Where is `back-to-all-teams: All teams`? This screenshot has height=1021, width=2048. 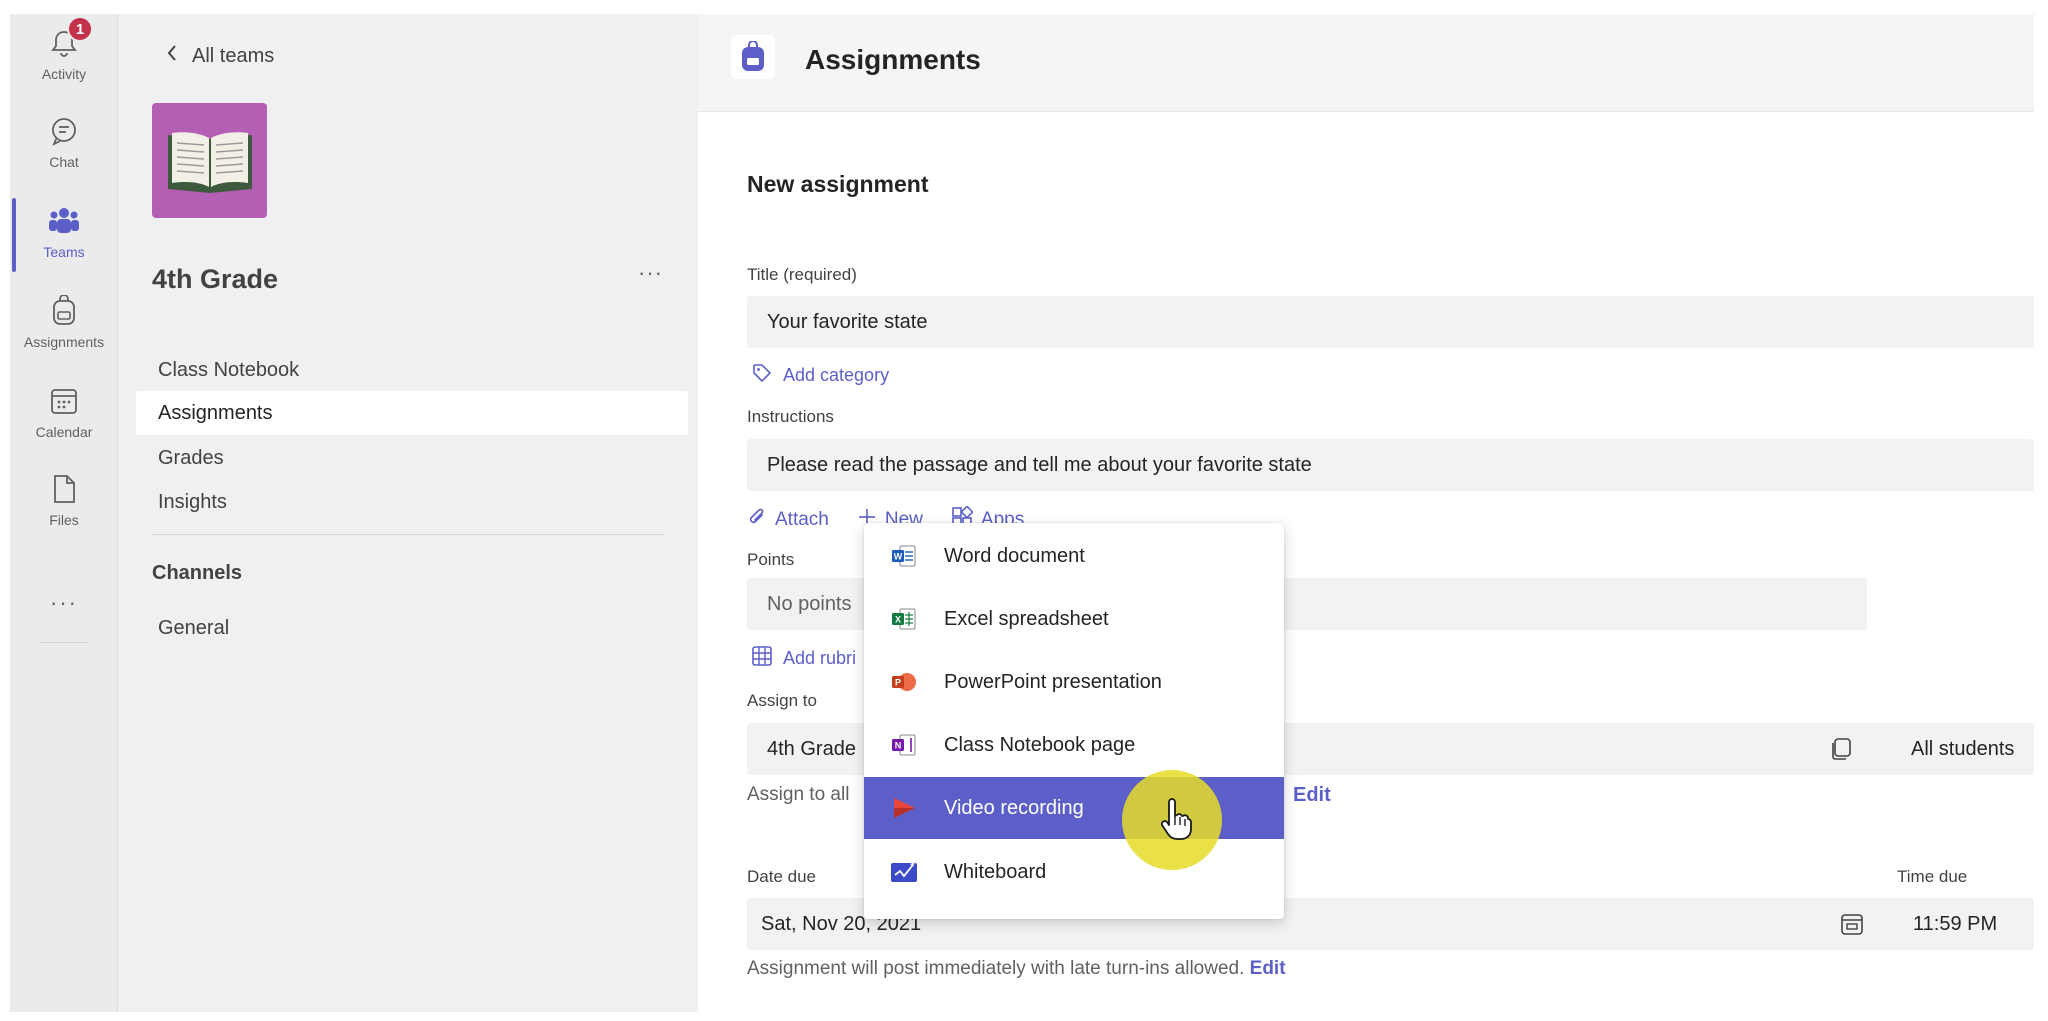
back-to-all-teams: All teams is located at coordinates (220, 56).